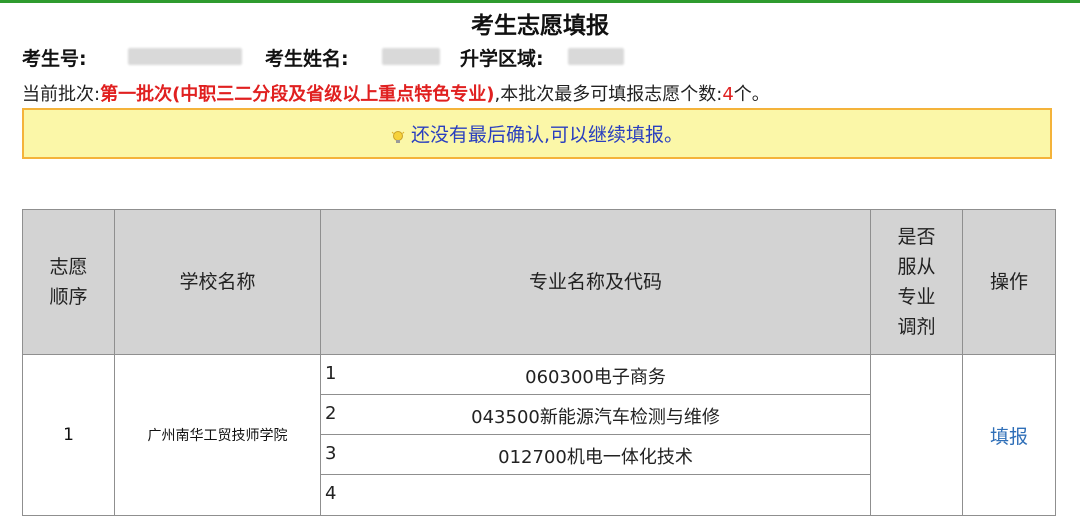  What do you see at coordinates (595, 495) in the screenshot?
I see `major-slot: 4` at bounding box center [595, 495].